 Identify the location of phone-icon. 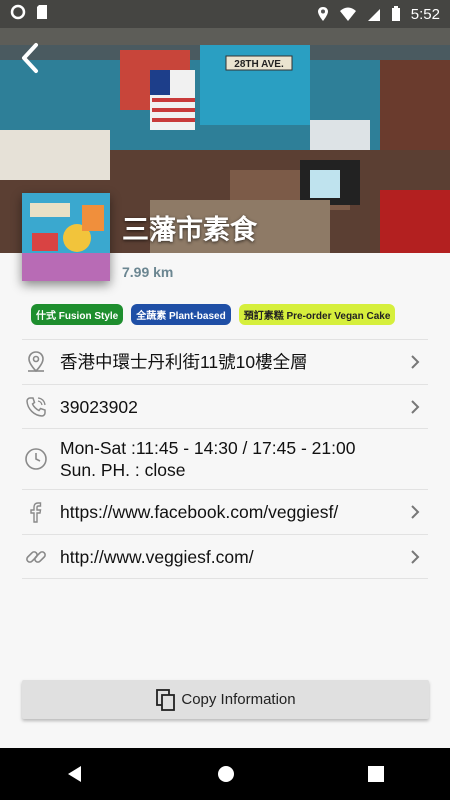
(36, 406).